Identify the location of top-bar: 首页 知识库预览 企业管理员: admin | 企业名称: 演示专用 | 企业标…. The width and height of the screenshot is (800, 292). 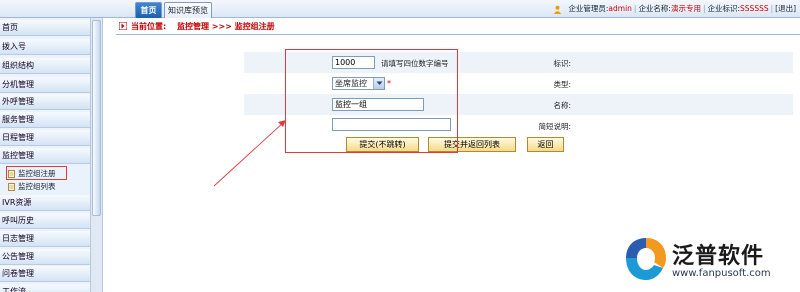
(400, 9).